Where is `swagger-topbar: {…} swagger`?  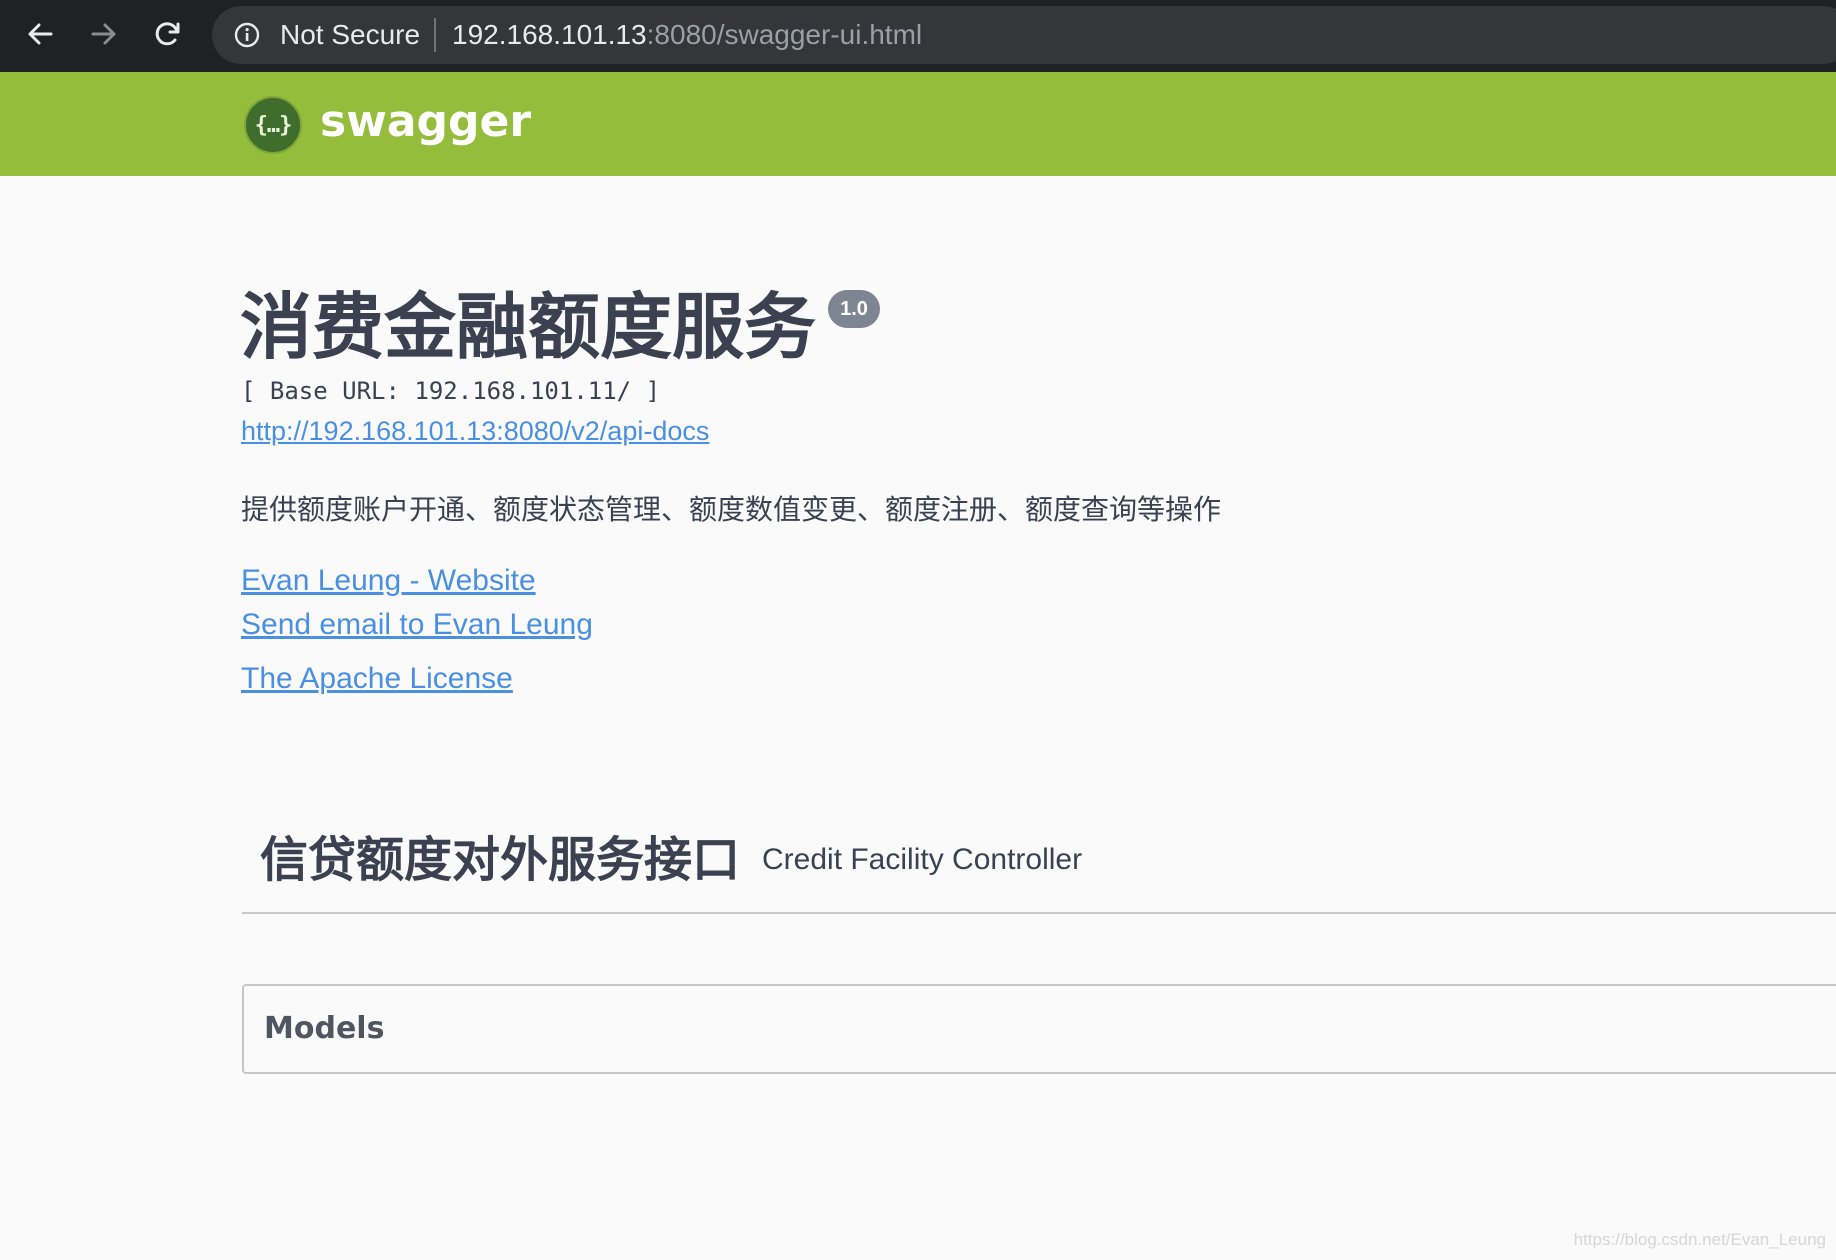
swagger-topbar: {…} swagger is located at coordinates (918, 124).